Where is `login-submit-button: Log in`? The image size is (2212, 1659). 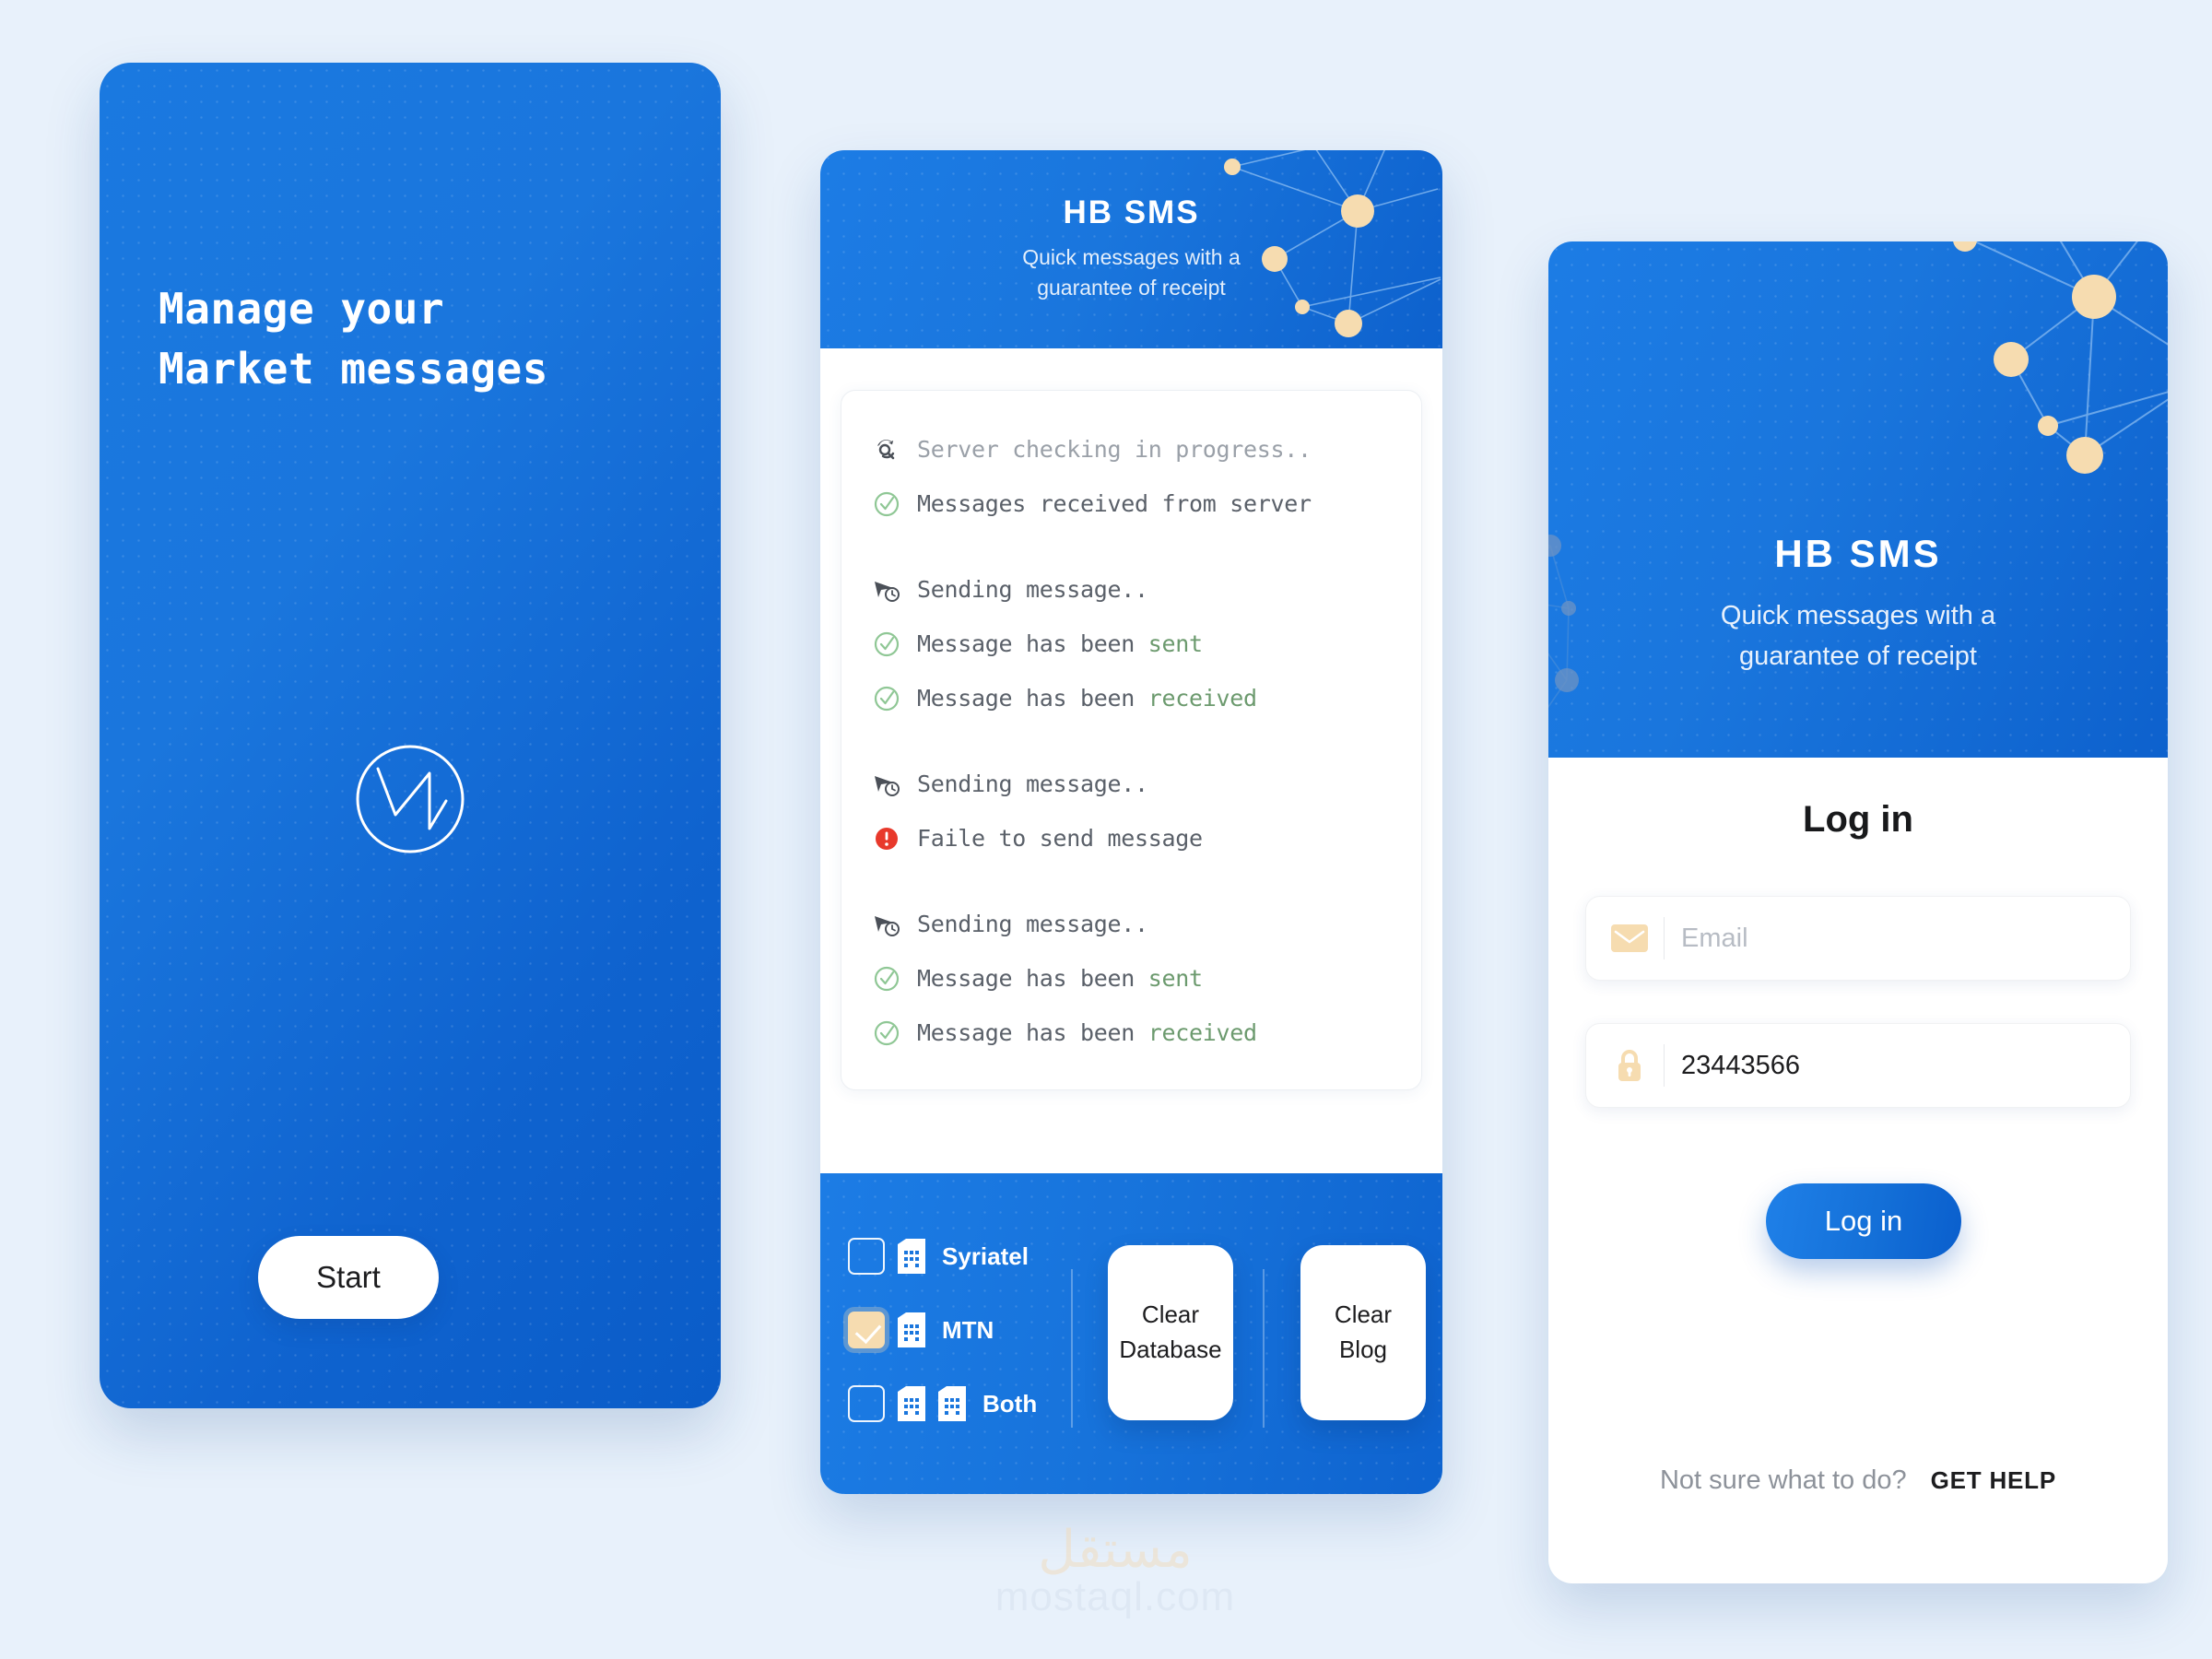
login-submit-button: Log in is located at coordinates (1863, 1221).